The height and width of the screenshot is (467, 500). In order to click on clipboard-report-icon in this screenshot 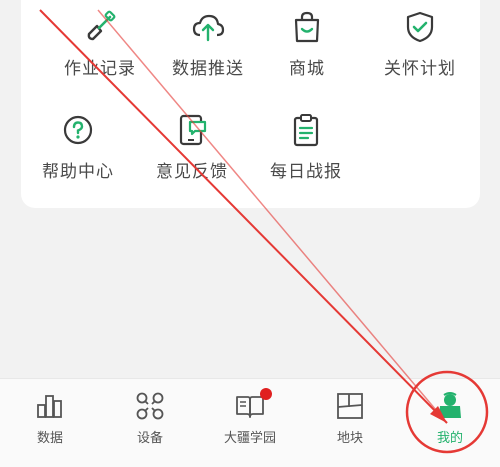, I will do `click(306, 130)`.